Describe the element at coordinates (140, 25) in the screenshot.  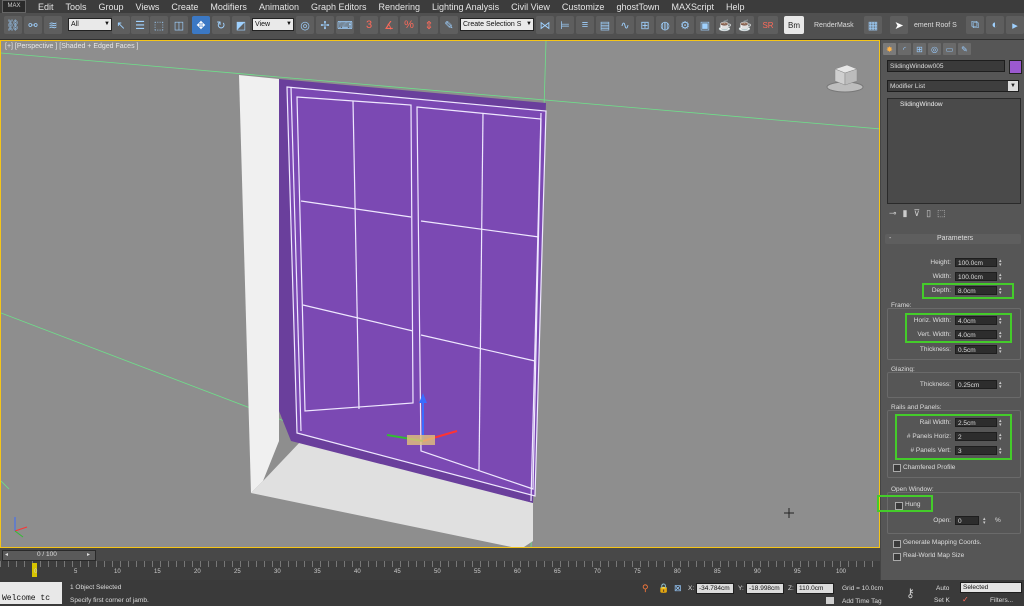
I see `select-by-name-icon: ☰` at that location.